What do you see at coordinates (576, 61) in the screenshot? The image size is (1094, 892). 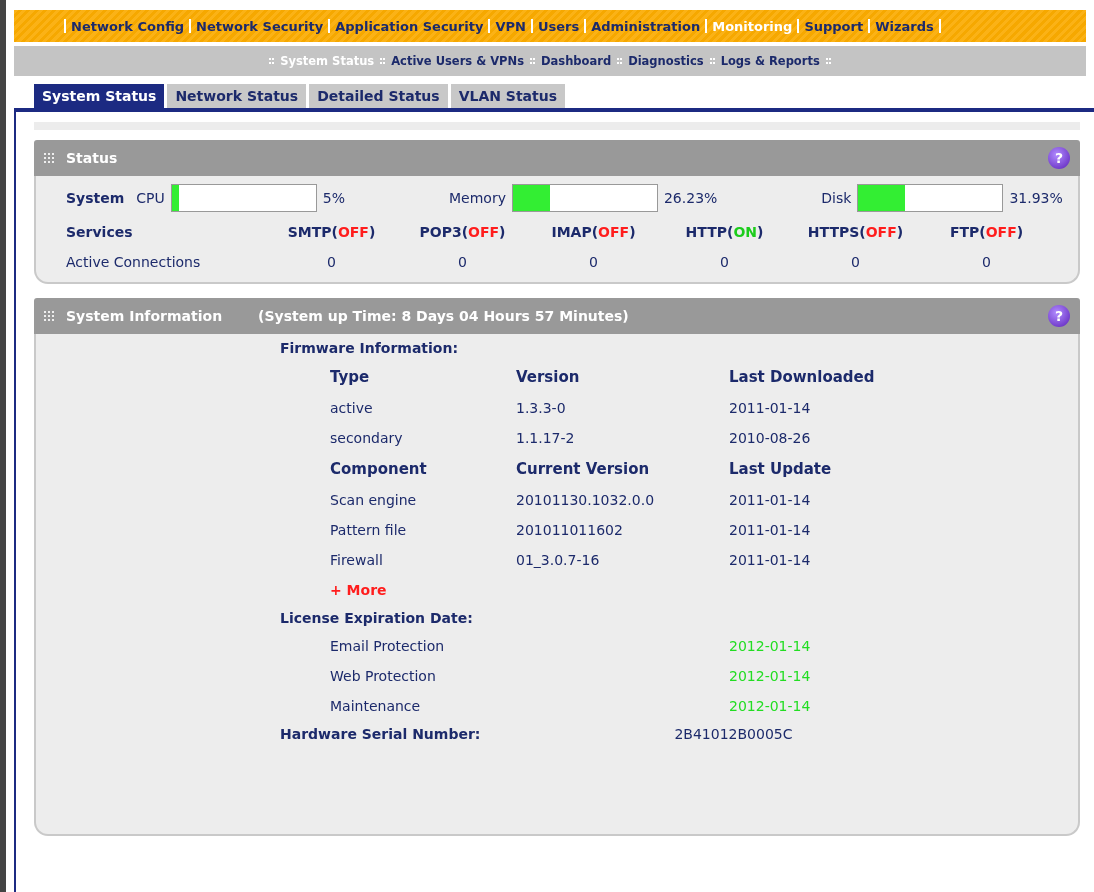 I see `sub-nav-link: Dashboard` at bounding box center [576, 61].